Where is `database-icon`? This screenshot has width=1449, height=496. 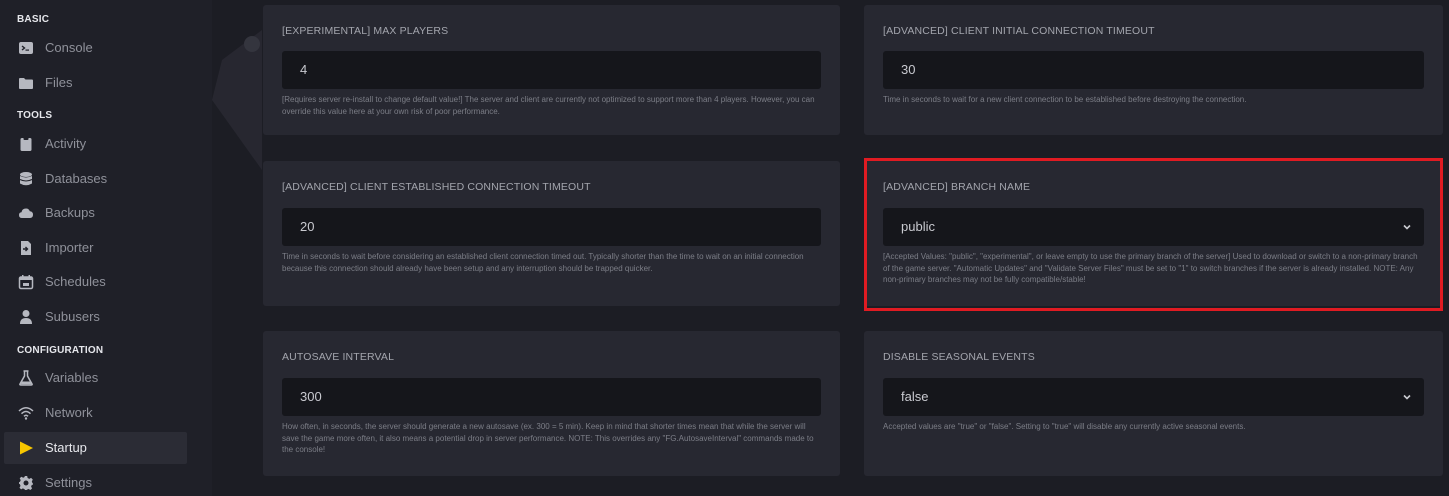 database-icon is located at coordinates (26, 179).